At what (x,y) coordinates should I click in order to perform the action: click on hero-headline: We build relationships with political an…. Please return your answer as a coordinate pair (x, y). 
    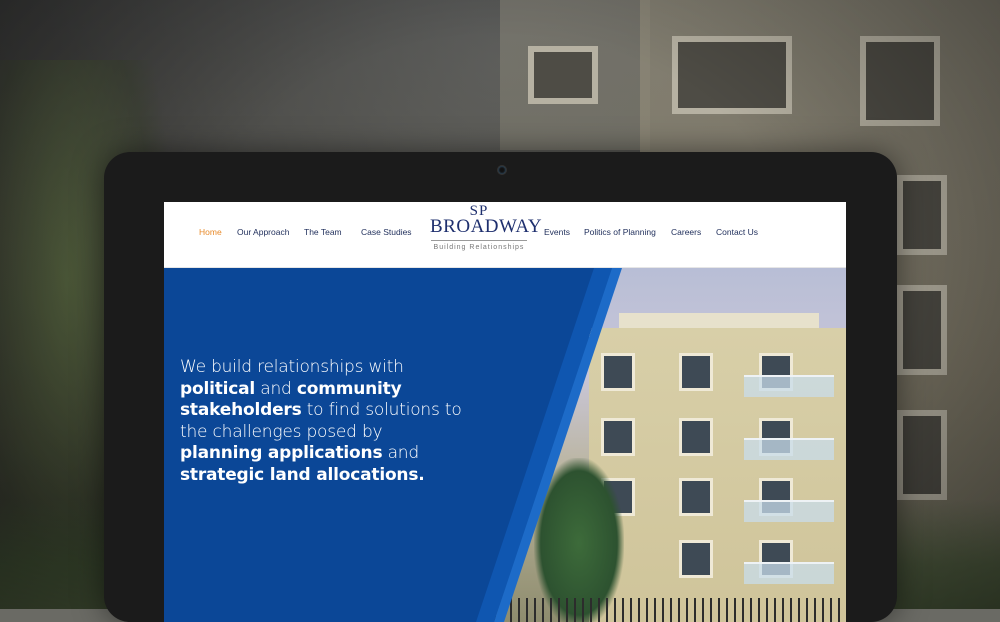
    Looking at the image, I should click on (330, 421).